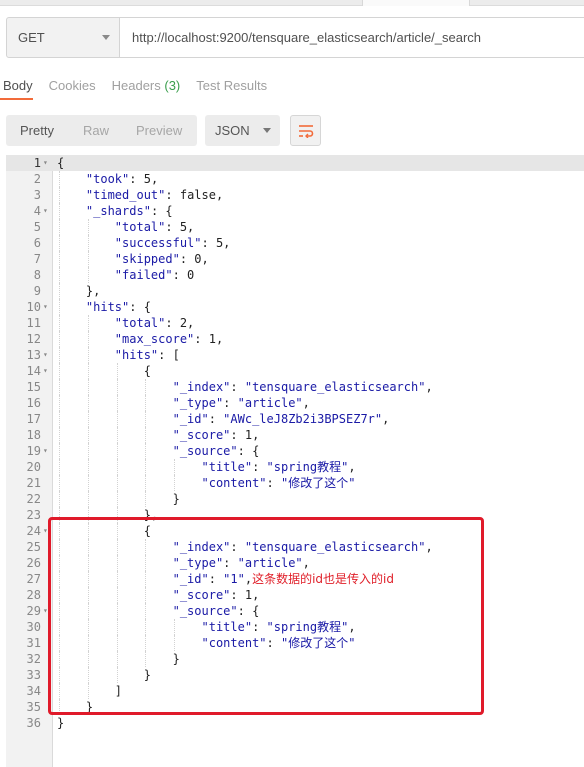 The image size is (584, 767). I want to click on code-line: 5 "total": 5,, so click(295, 227).